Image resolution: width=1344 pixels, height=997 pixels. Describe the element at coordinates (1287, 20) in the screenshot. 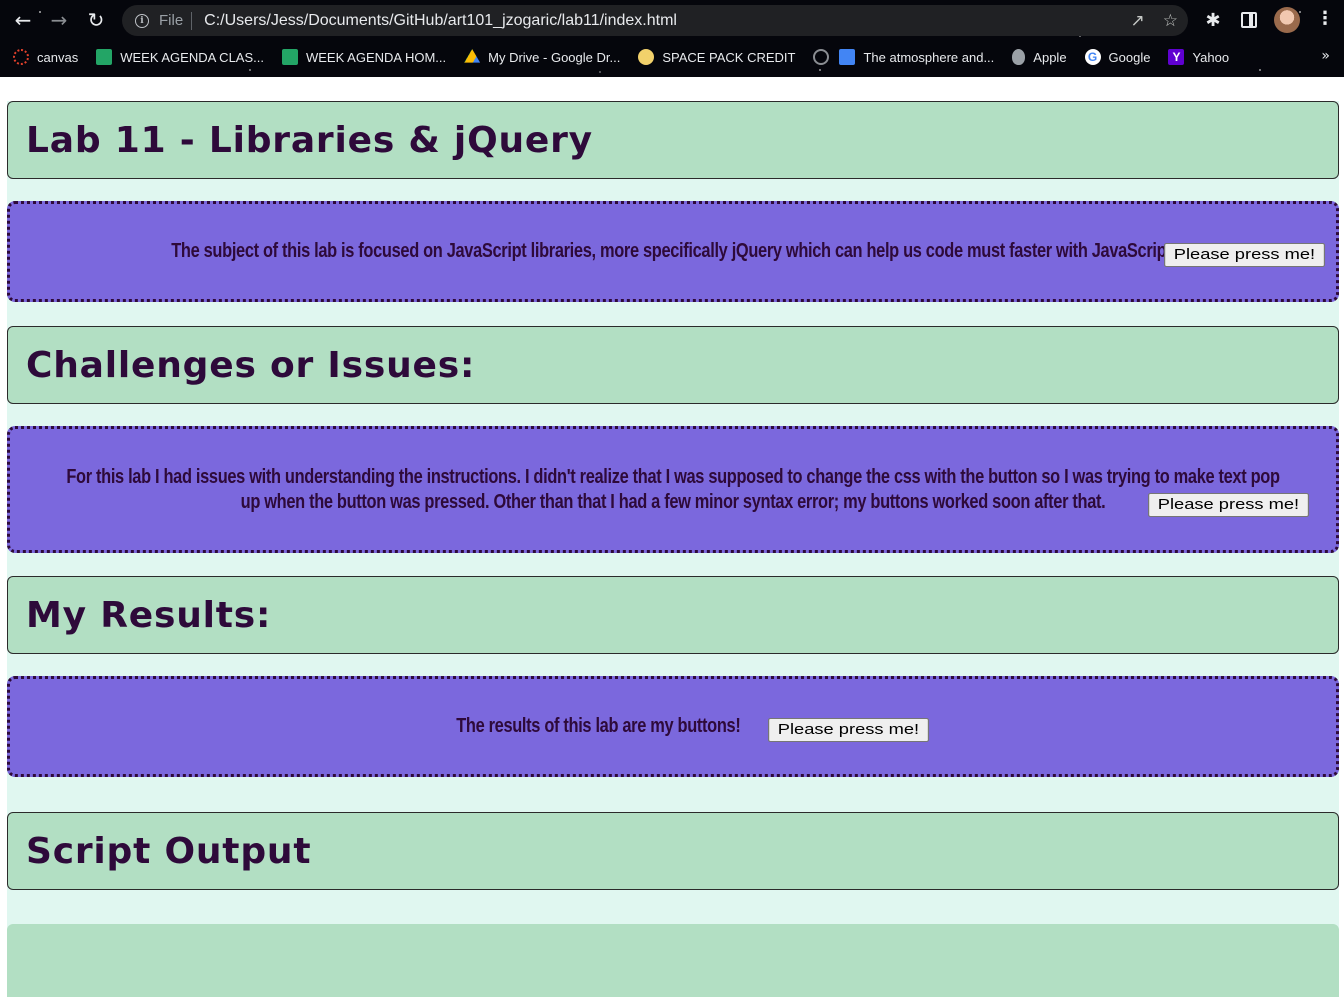

I see `profile-avatar` at that location.